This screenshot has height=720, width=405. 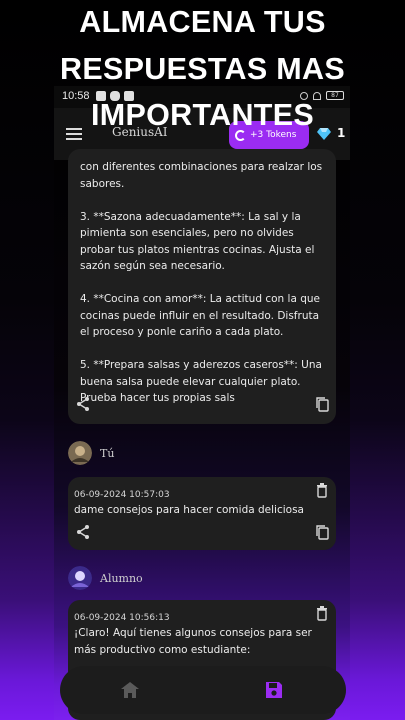 I want to click on bottom-nav, so click(x=203, y=690).